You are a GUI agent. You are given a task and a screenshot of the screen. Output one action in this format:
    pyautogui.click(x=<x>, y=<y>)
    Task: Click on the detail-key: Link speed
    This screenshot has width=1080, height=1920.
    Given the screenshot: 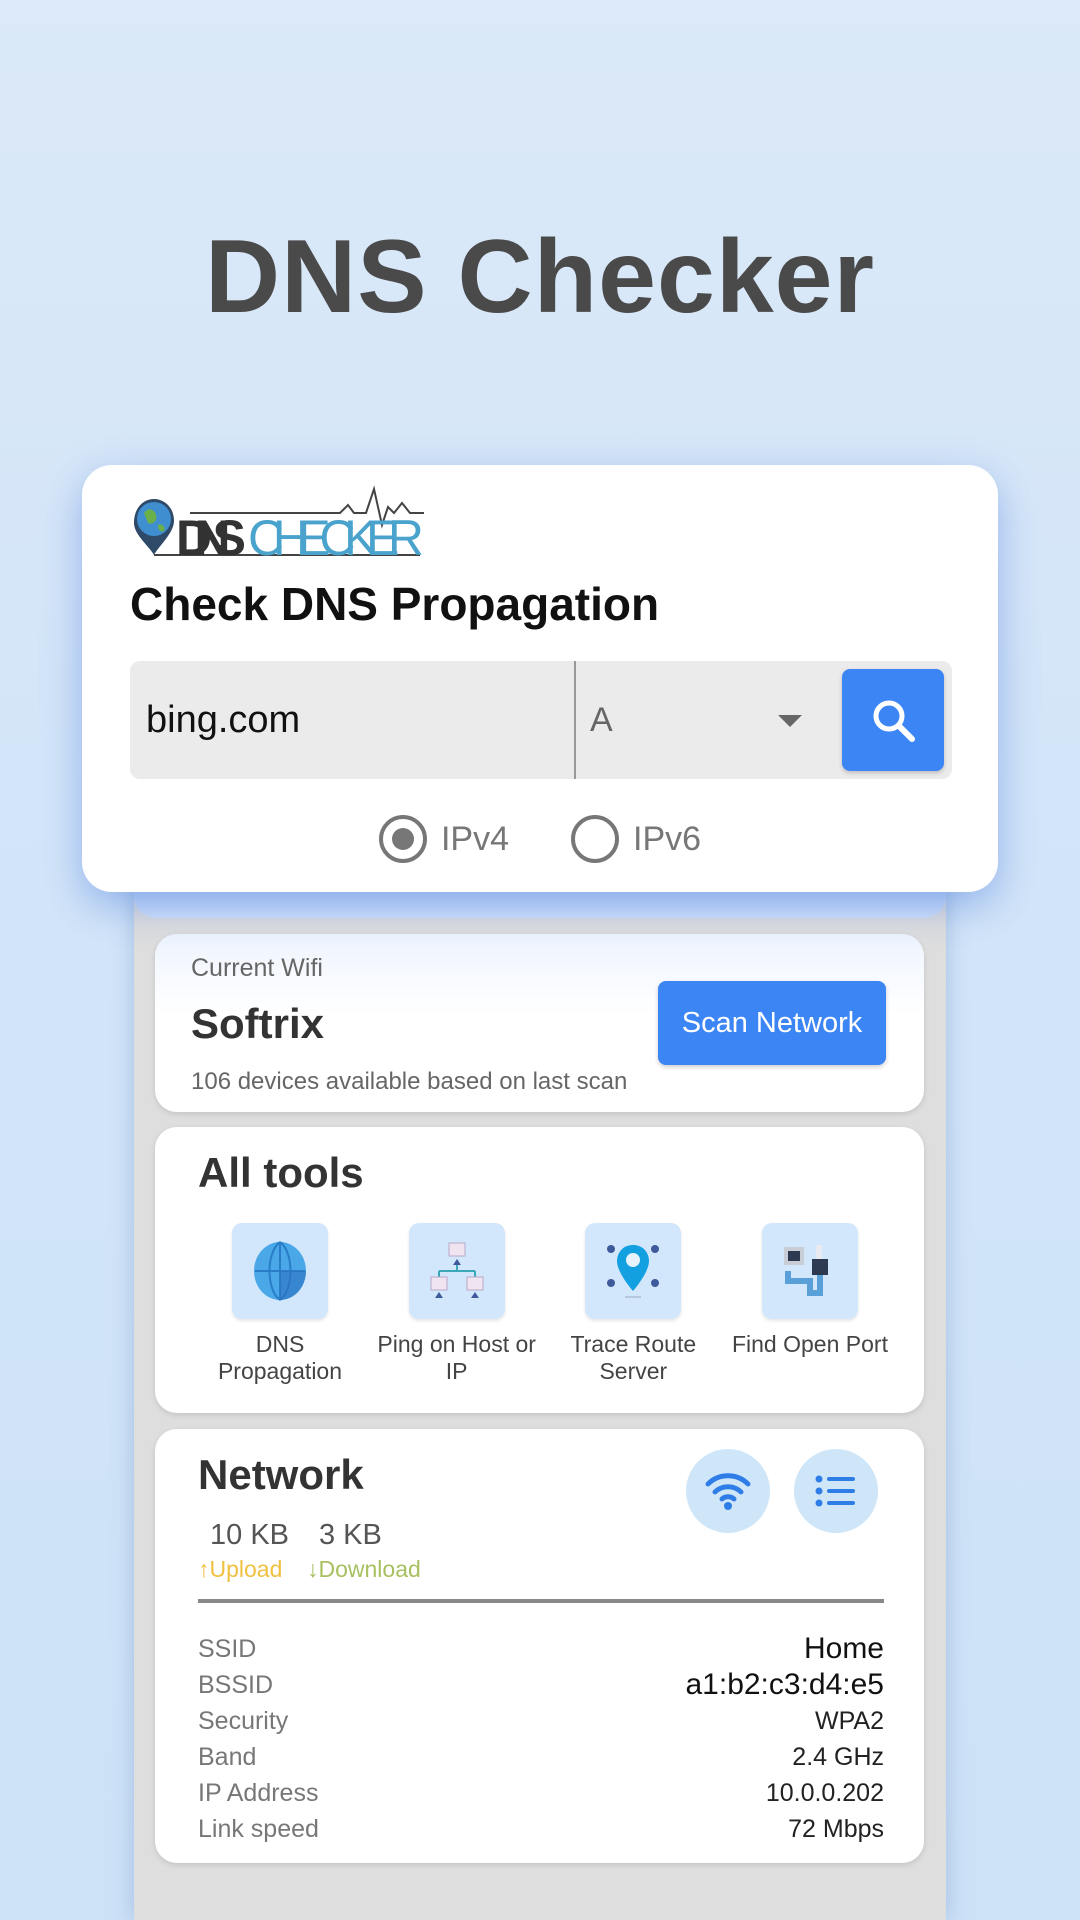 What is the action you would take?
    pyautogui.click(x=258, y=1828)
    